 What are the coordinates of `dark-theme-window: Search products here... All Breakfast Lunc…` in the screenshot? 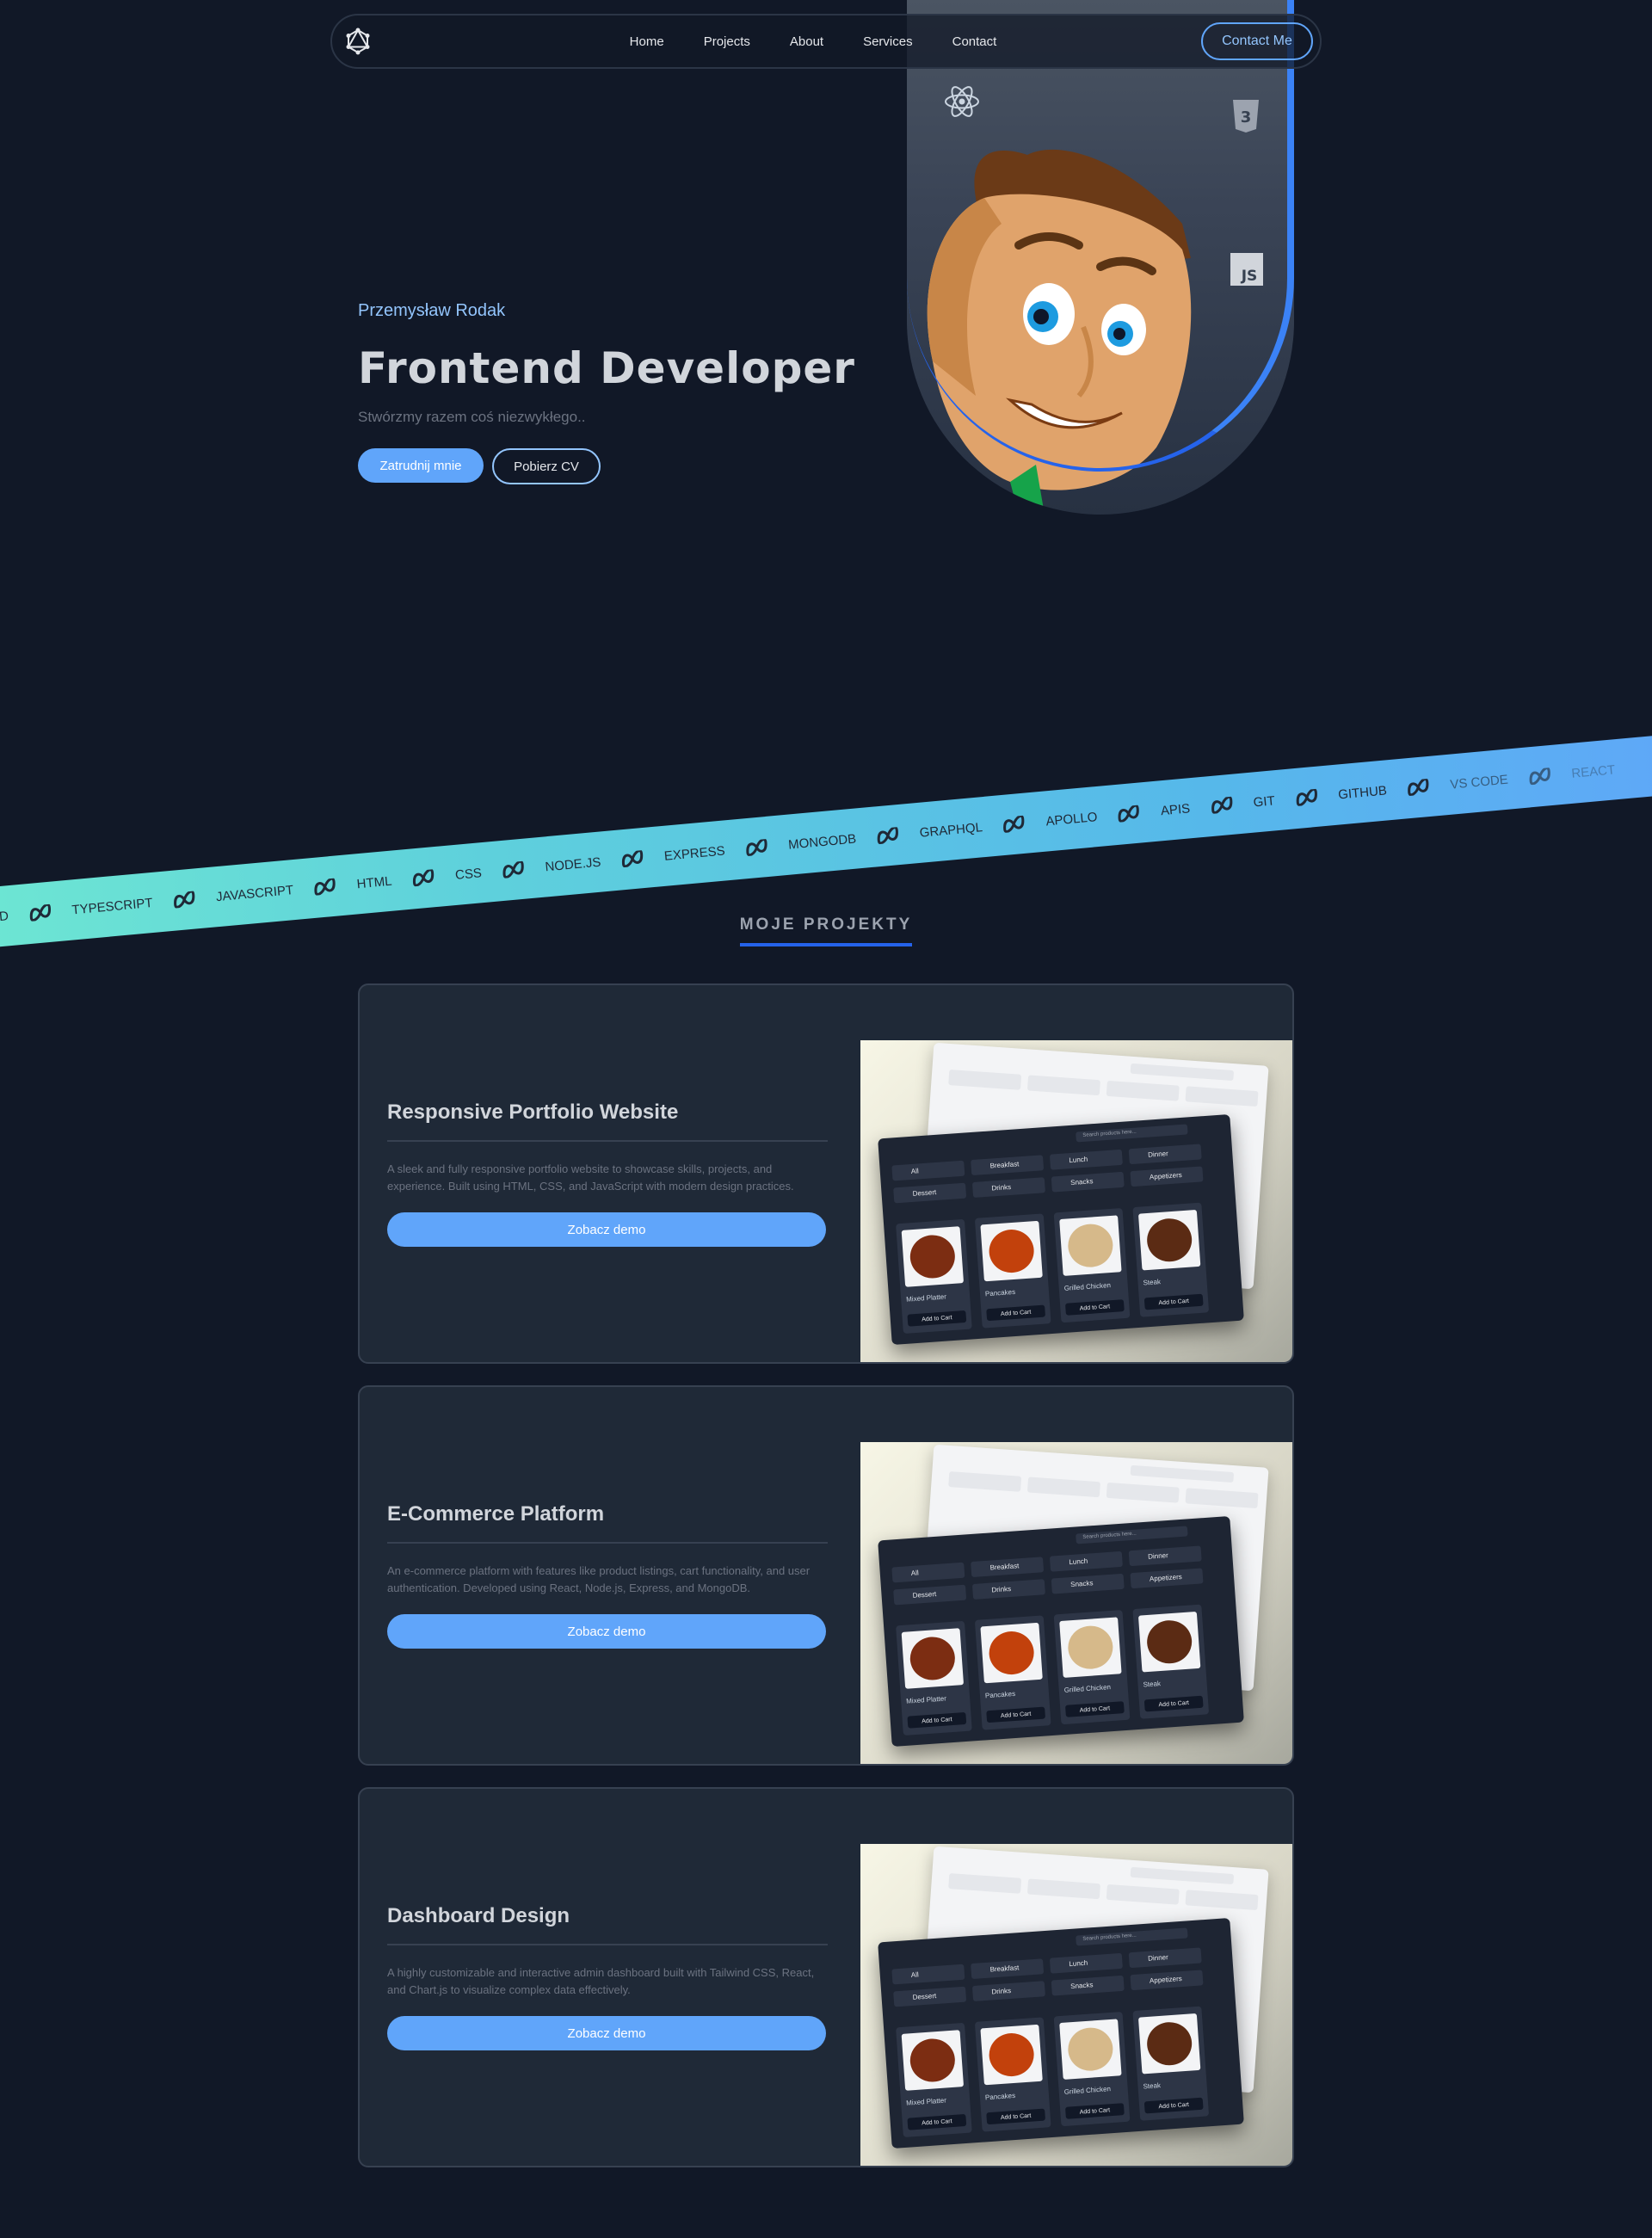 It's located at (1061, 1631).